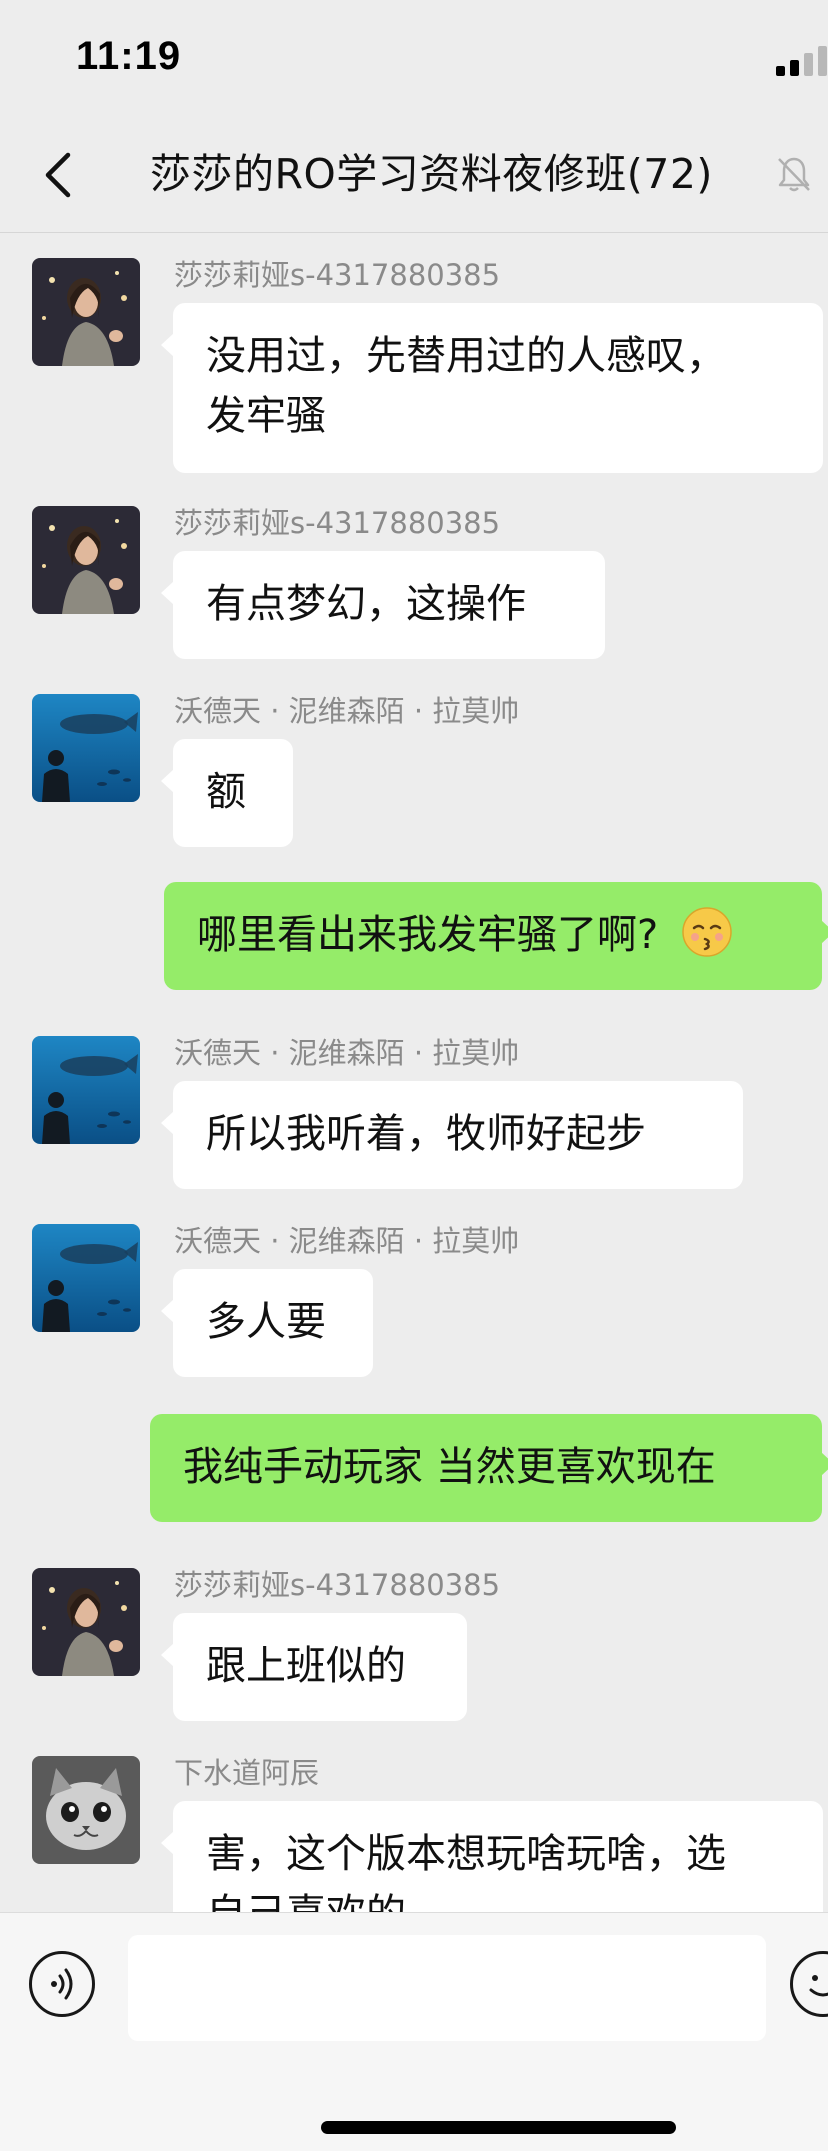 The image size is (828, 2151). Describe the element at coordinates (414, 60) in the screenshot. I see `status-bar: 11:19` at that location.